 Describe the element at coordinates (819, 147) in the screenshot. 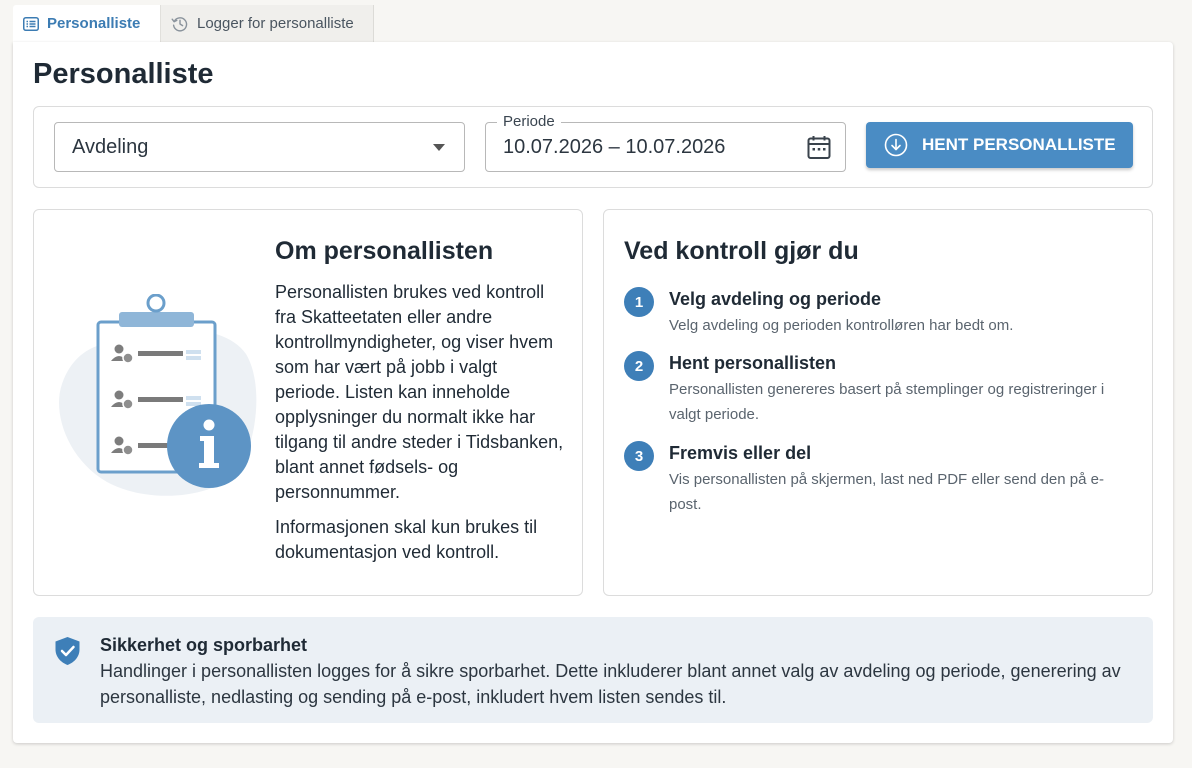

I see `calendar-icon` at that location.